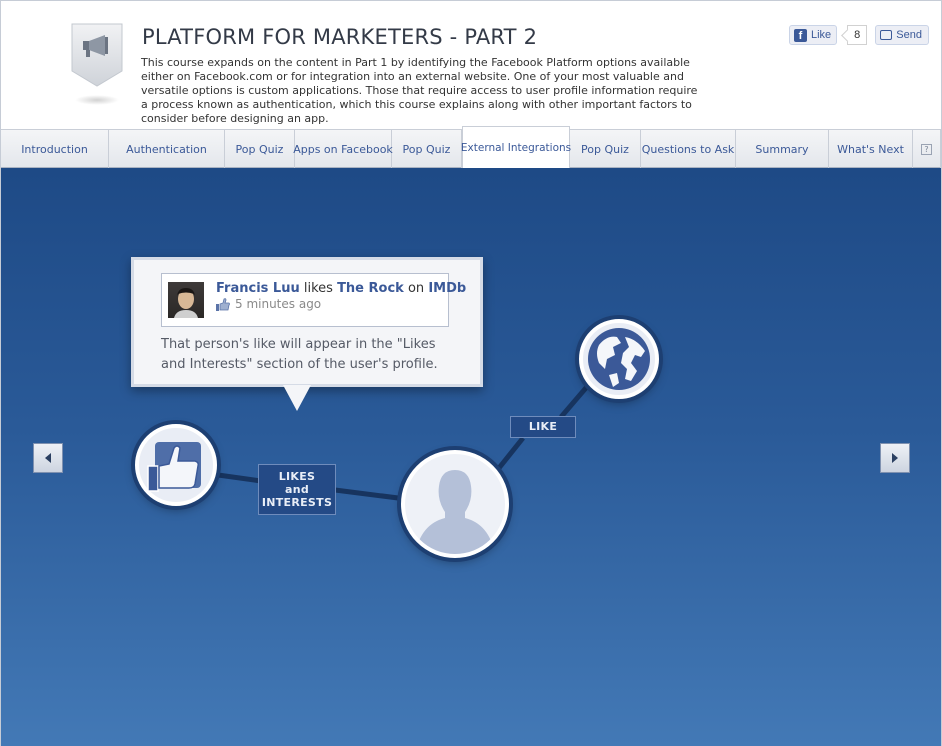 The width and height of the screenshot is (942, 746). I want to click on help-button: ?, so click(927, 149).